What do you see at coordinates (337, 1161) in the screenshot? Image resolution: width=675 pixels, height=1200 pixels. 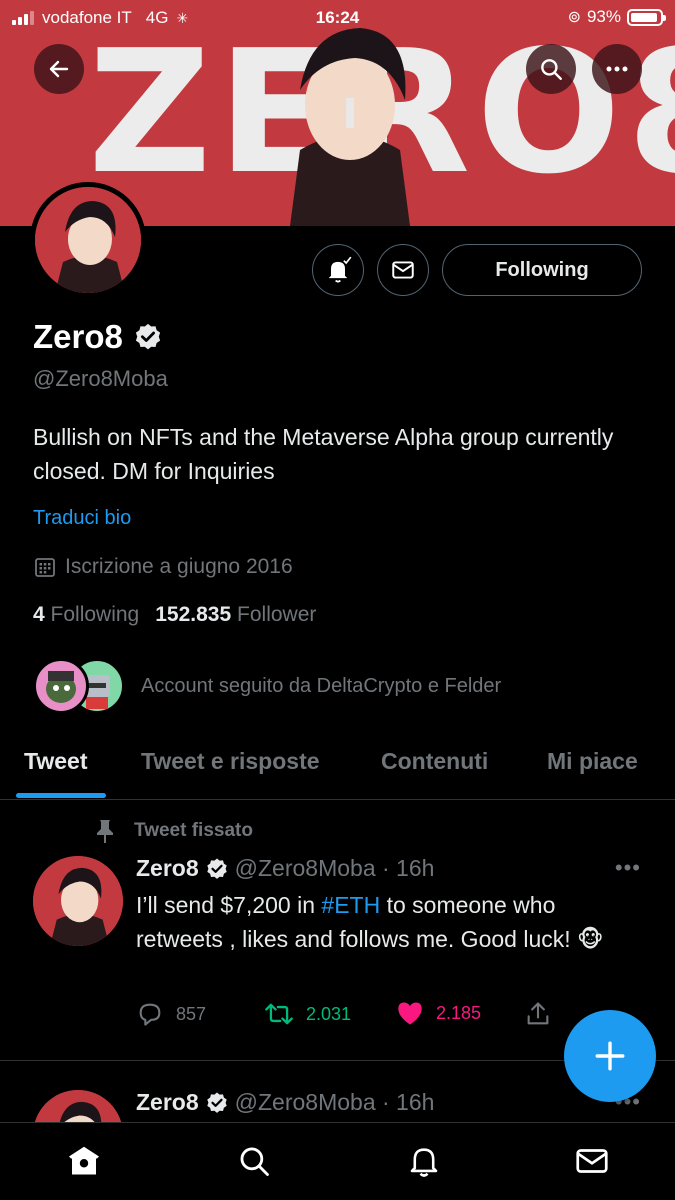 I see `bottom-navigation` at bounding box center [337, 1161].